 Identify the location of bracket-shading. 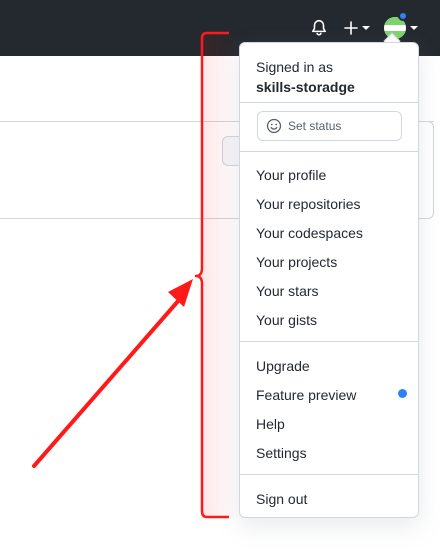
(220, 276).